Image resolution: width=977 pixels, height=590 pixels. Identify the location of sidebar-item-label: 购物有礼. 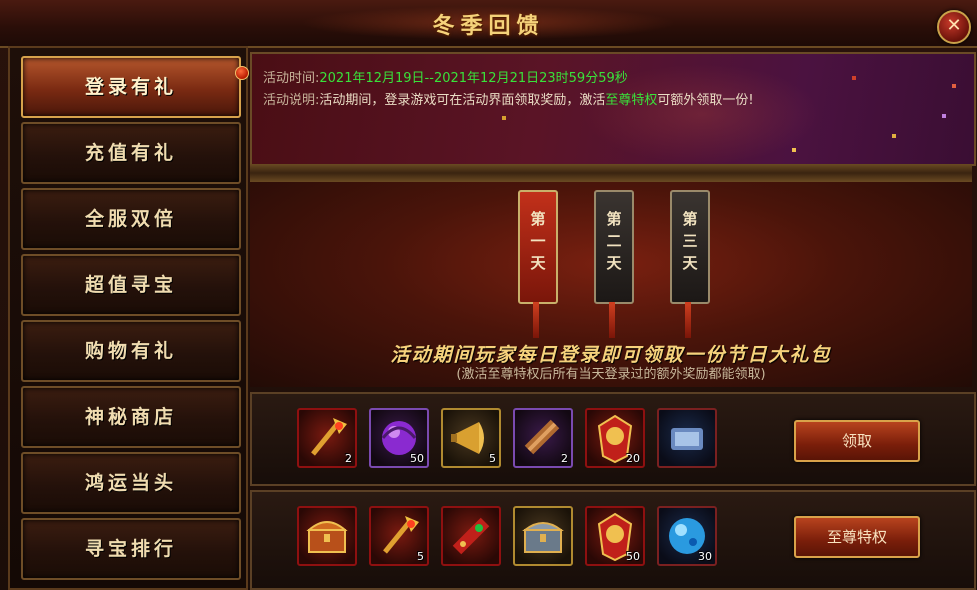
(130, 351).